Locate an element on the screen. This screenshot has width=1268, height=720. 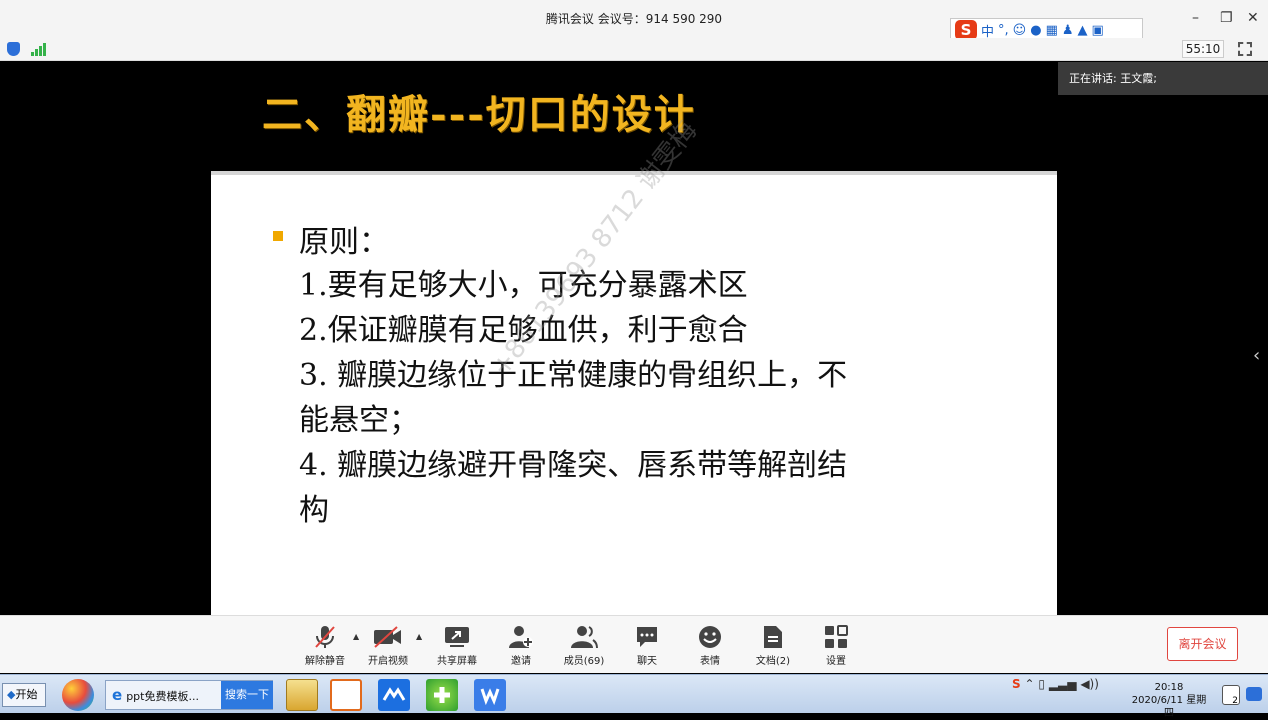
close-icon: ✕ is located at coordinates (1253, 18).